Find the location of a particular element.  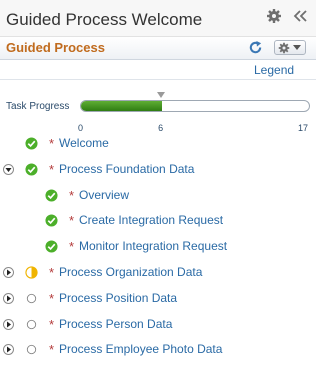

step-row: * Create Integration Request is located at coordinates (158, 222).